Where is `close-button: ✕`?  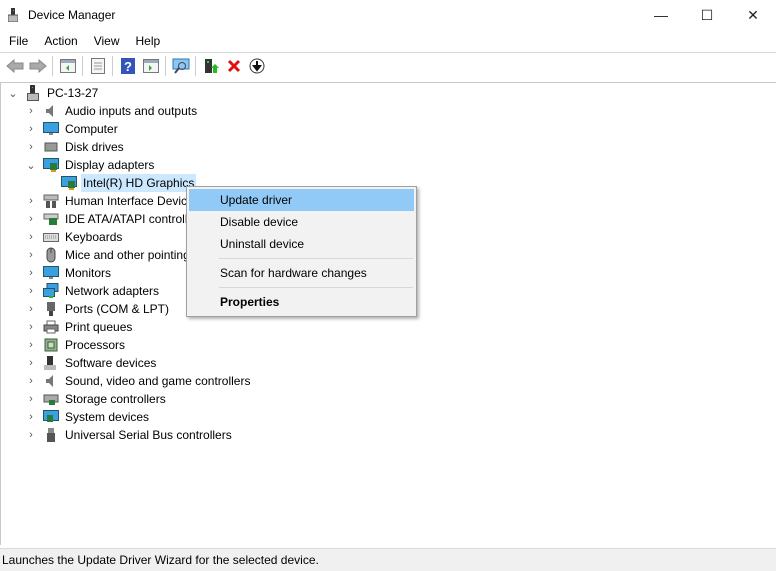 close-button: ✕ is located at coordinates (753, 15).